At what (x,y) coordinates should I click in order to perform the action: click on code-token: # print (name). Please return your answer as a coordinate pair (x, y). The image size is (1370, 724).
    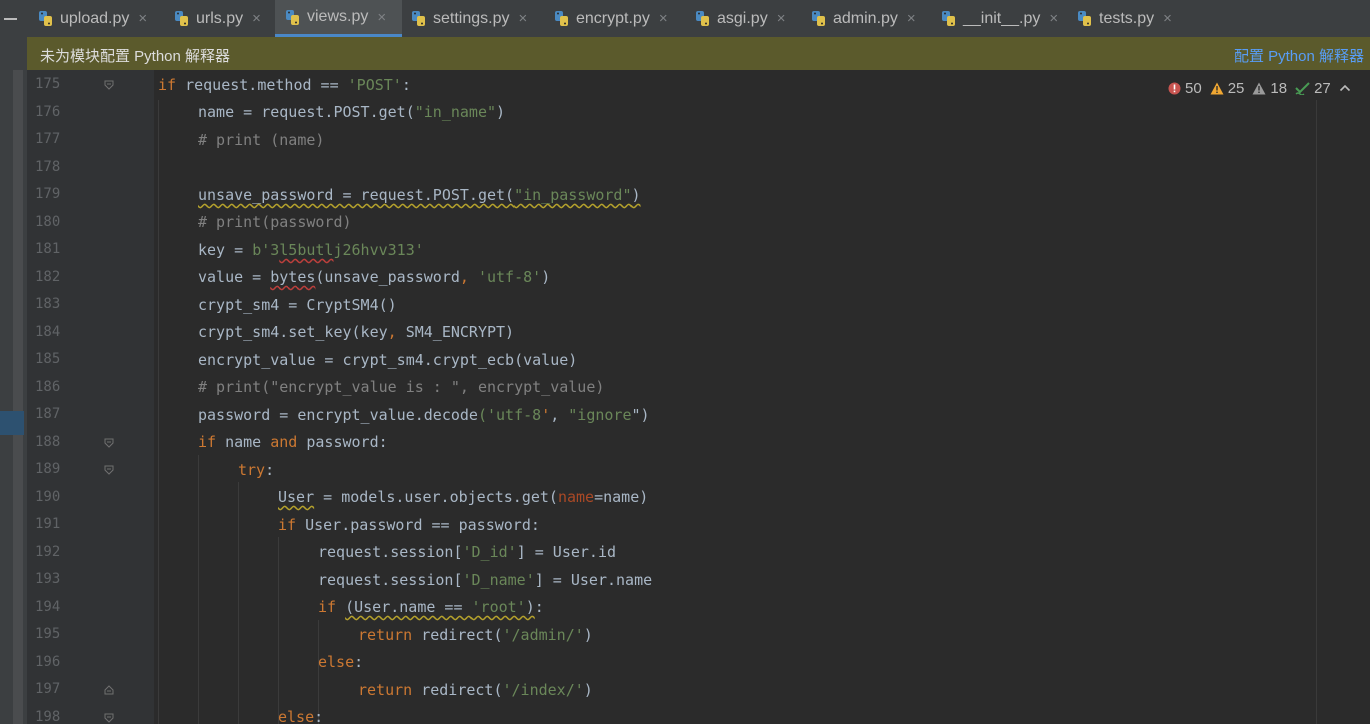
    Looking at the image, I should click on (261, 140).